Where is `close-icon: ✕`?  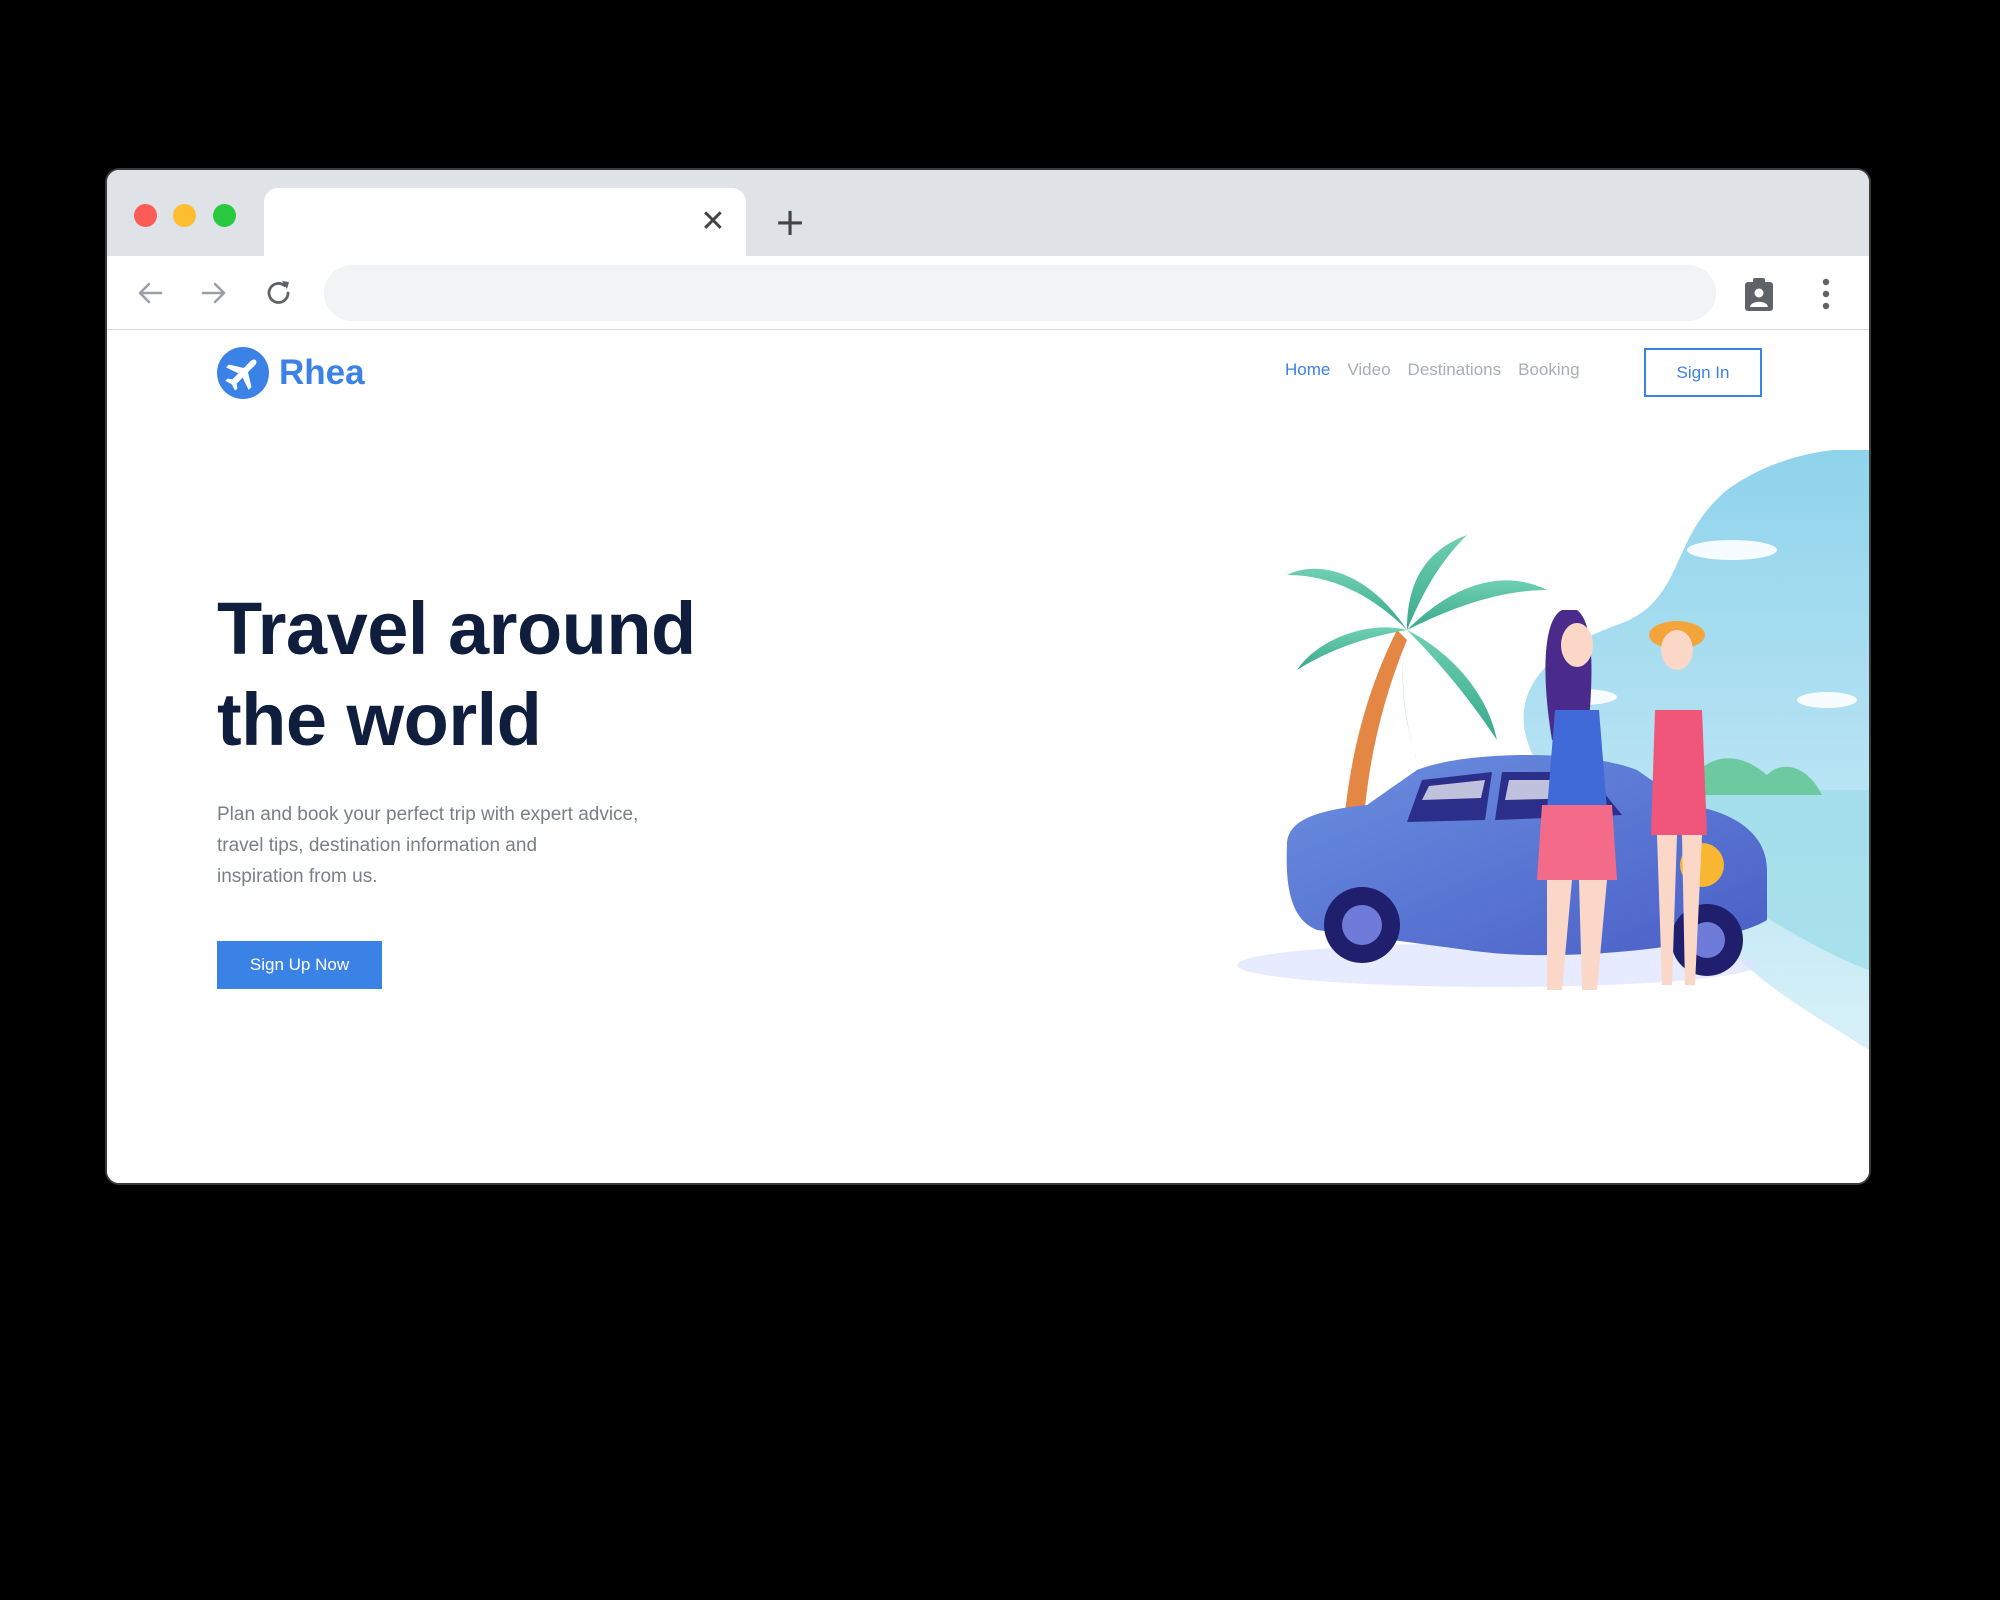
close-icon: ✕ is located at coordinates (713, 222).